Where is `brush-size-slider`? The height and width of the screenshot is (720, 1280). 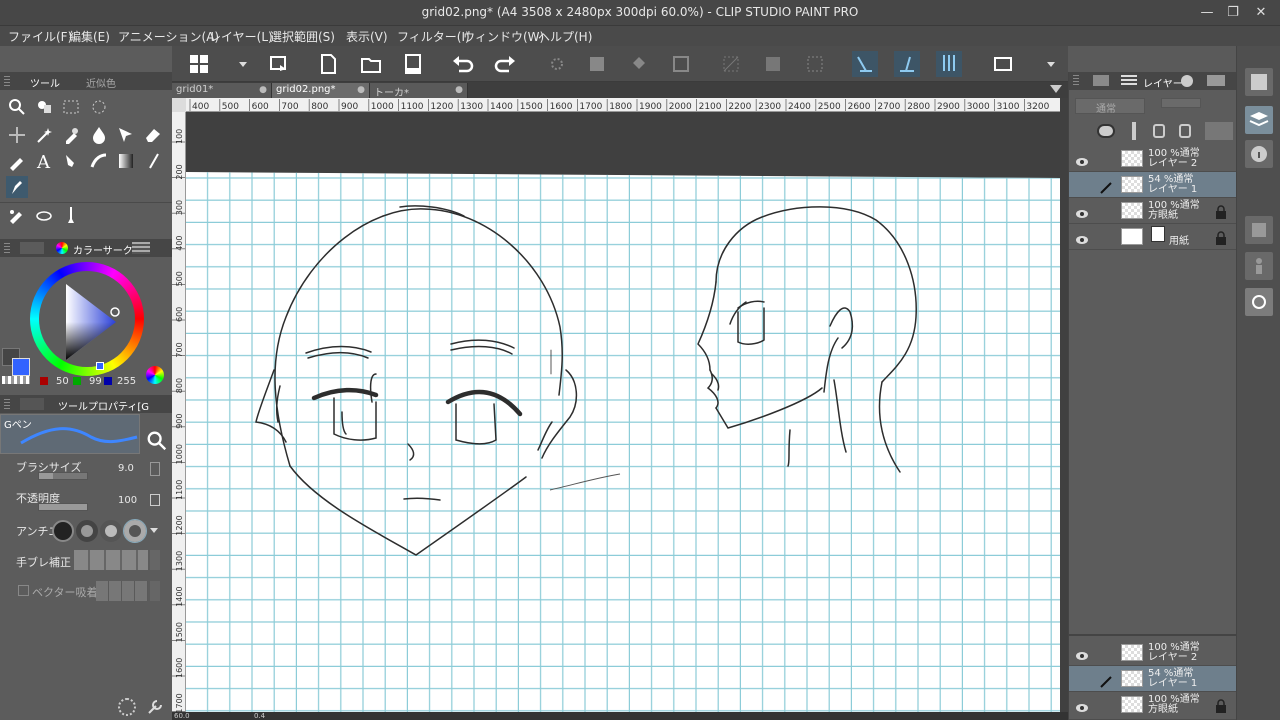 brush-size-slider is located at coordinates (63, 476).